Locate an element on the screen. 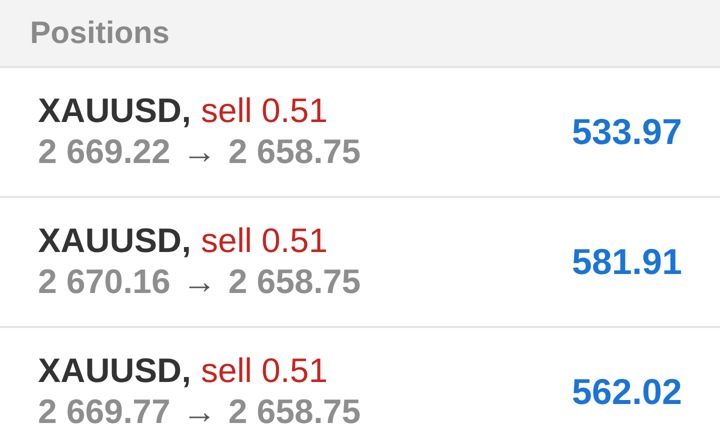 The image size is (720, 441). profit-value: 562.02 is located at coordinates (627, 392).